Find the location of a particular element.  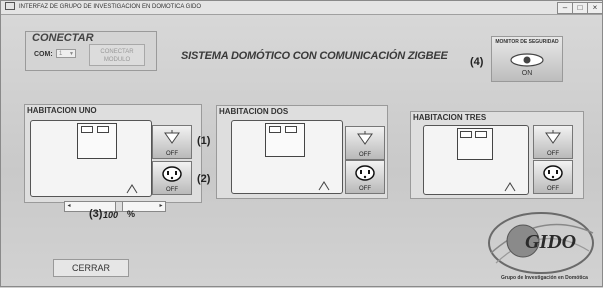

close-window-button: × is located at coordinates (595, 8).